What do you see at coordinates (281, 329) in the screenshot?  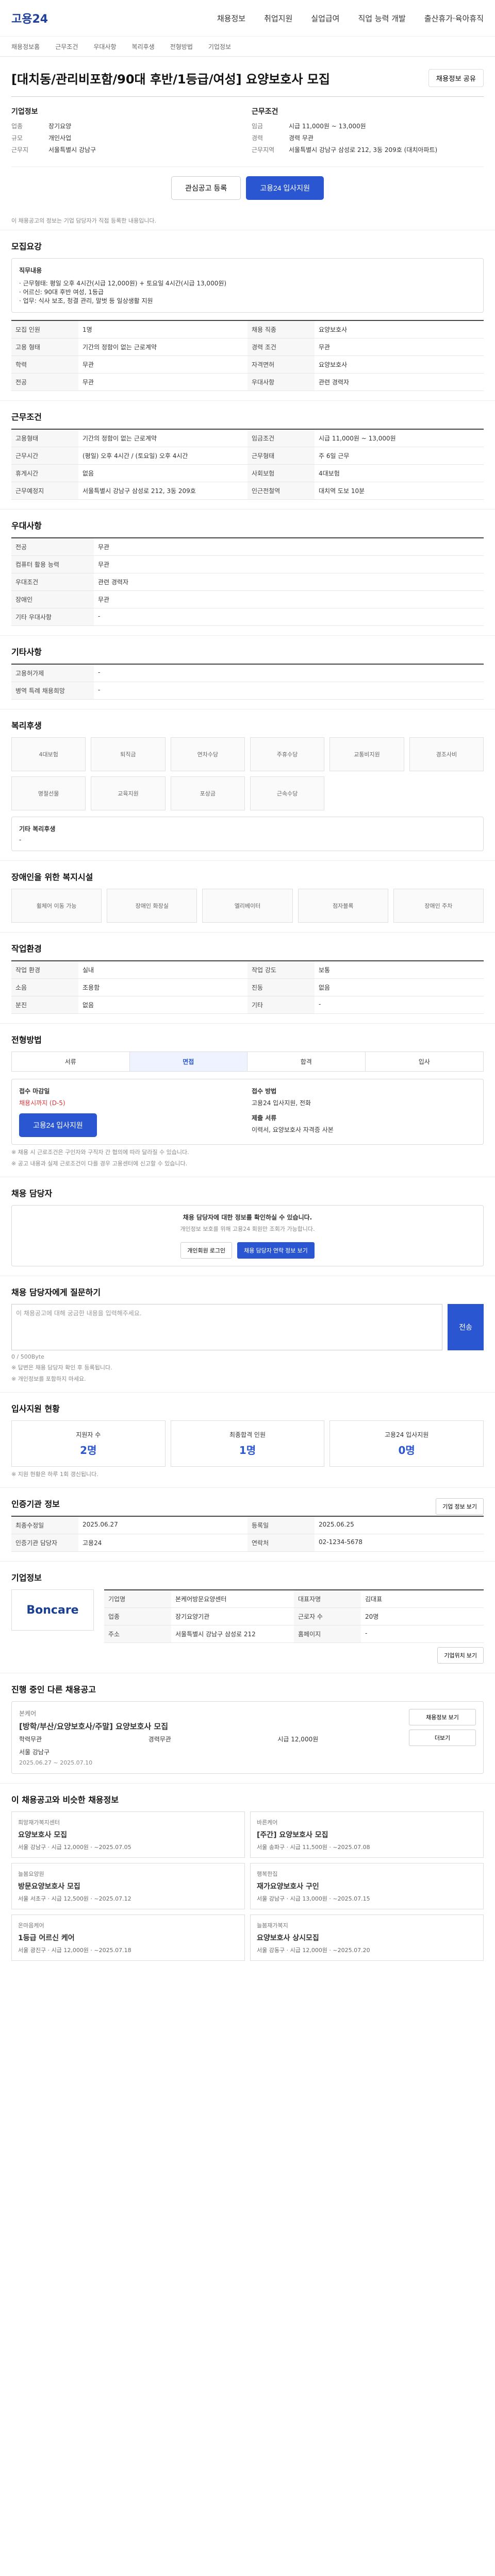 I see `recruit-cell: 채용 직종` at bounding box center [281, 329].